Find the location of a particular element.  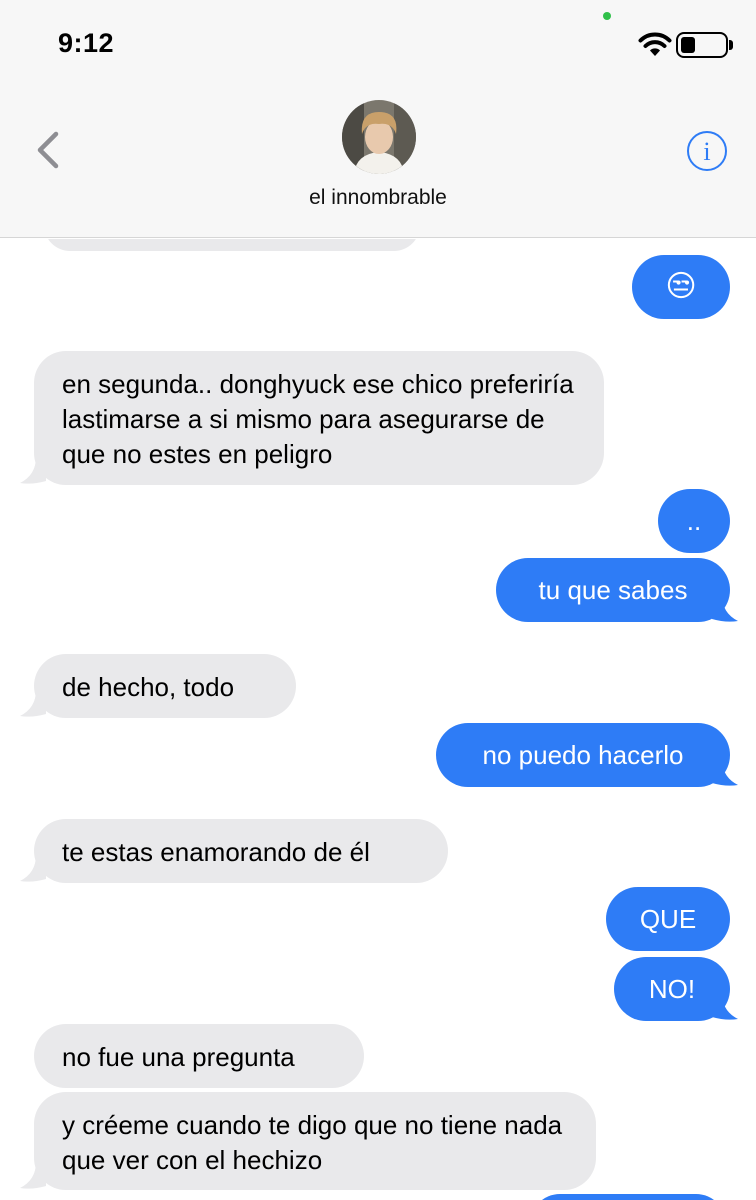

conversation-header: el innombrable i is located at coordinates (378, 164).